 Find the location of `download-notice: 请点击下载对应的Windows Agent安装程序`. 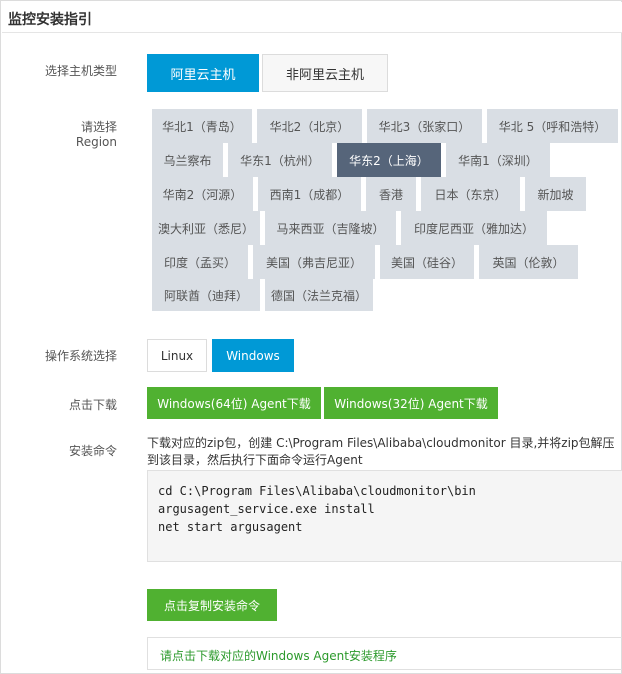

download-notice: 请点击下载对应的Windows Agent安装程序 is located at coordinates (384, 653).